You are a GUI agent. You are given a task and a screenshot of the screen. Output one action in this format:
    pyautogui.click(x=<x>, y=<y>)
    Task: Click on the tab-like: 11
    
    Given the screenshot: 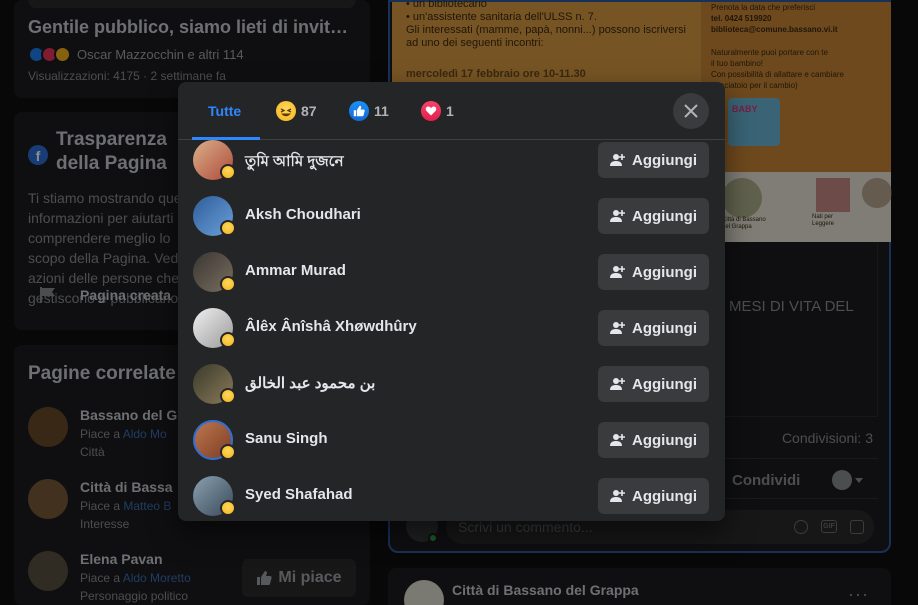 What is the action you would take?
    pyautogui.click(x=369, y=111)
    